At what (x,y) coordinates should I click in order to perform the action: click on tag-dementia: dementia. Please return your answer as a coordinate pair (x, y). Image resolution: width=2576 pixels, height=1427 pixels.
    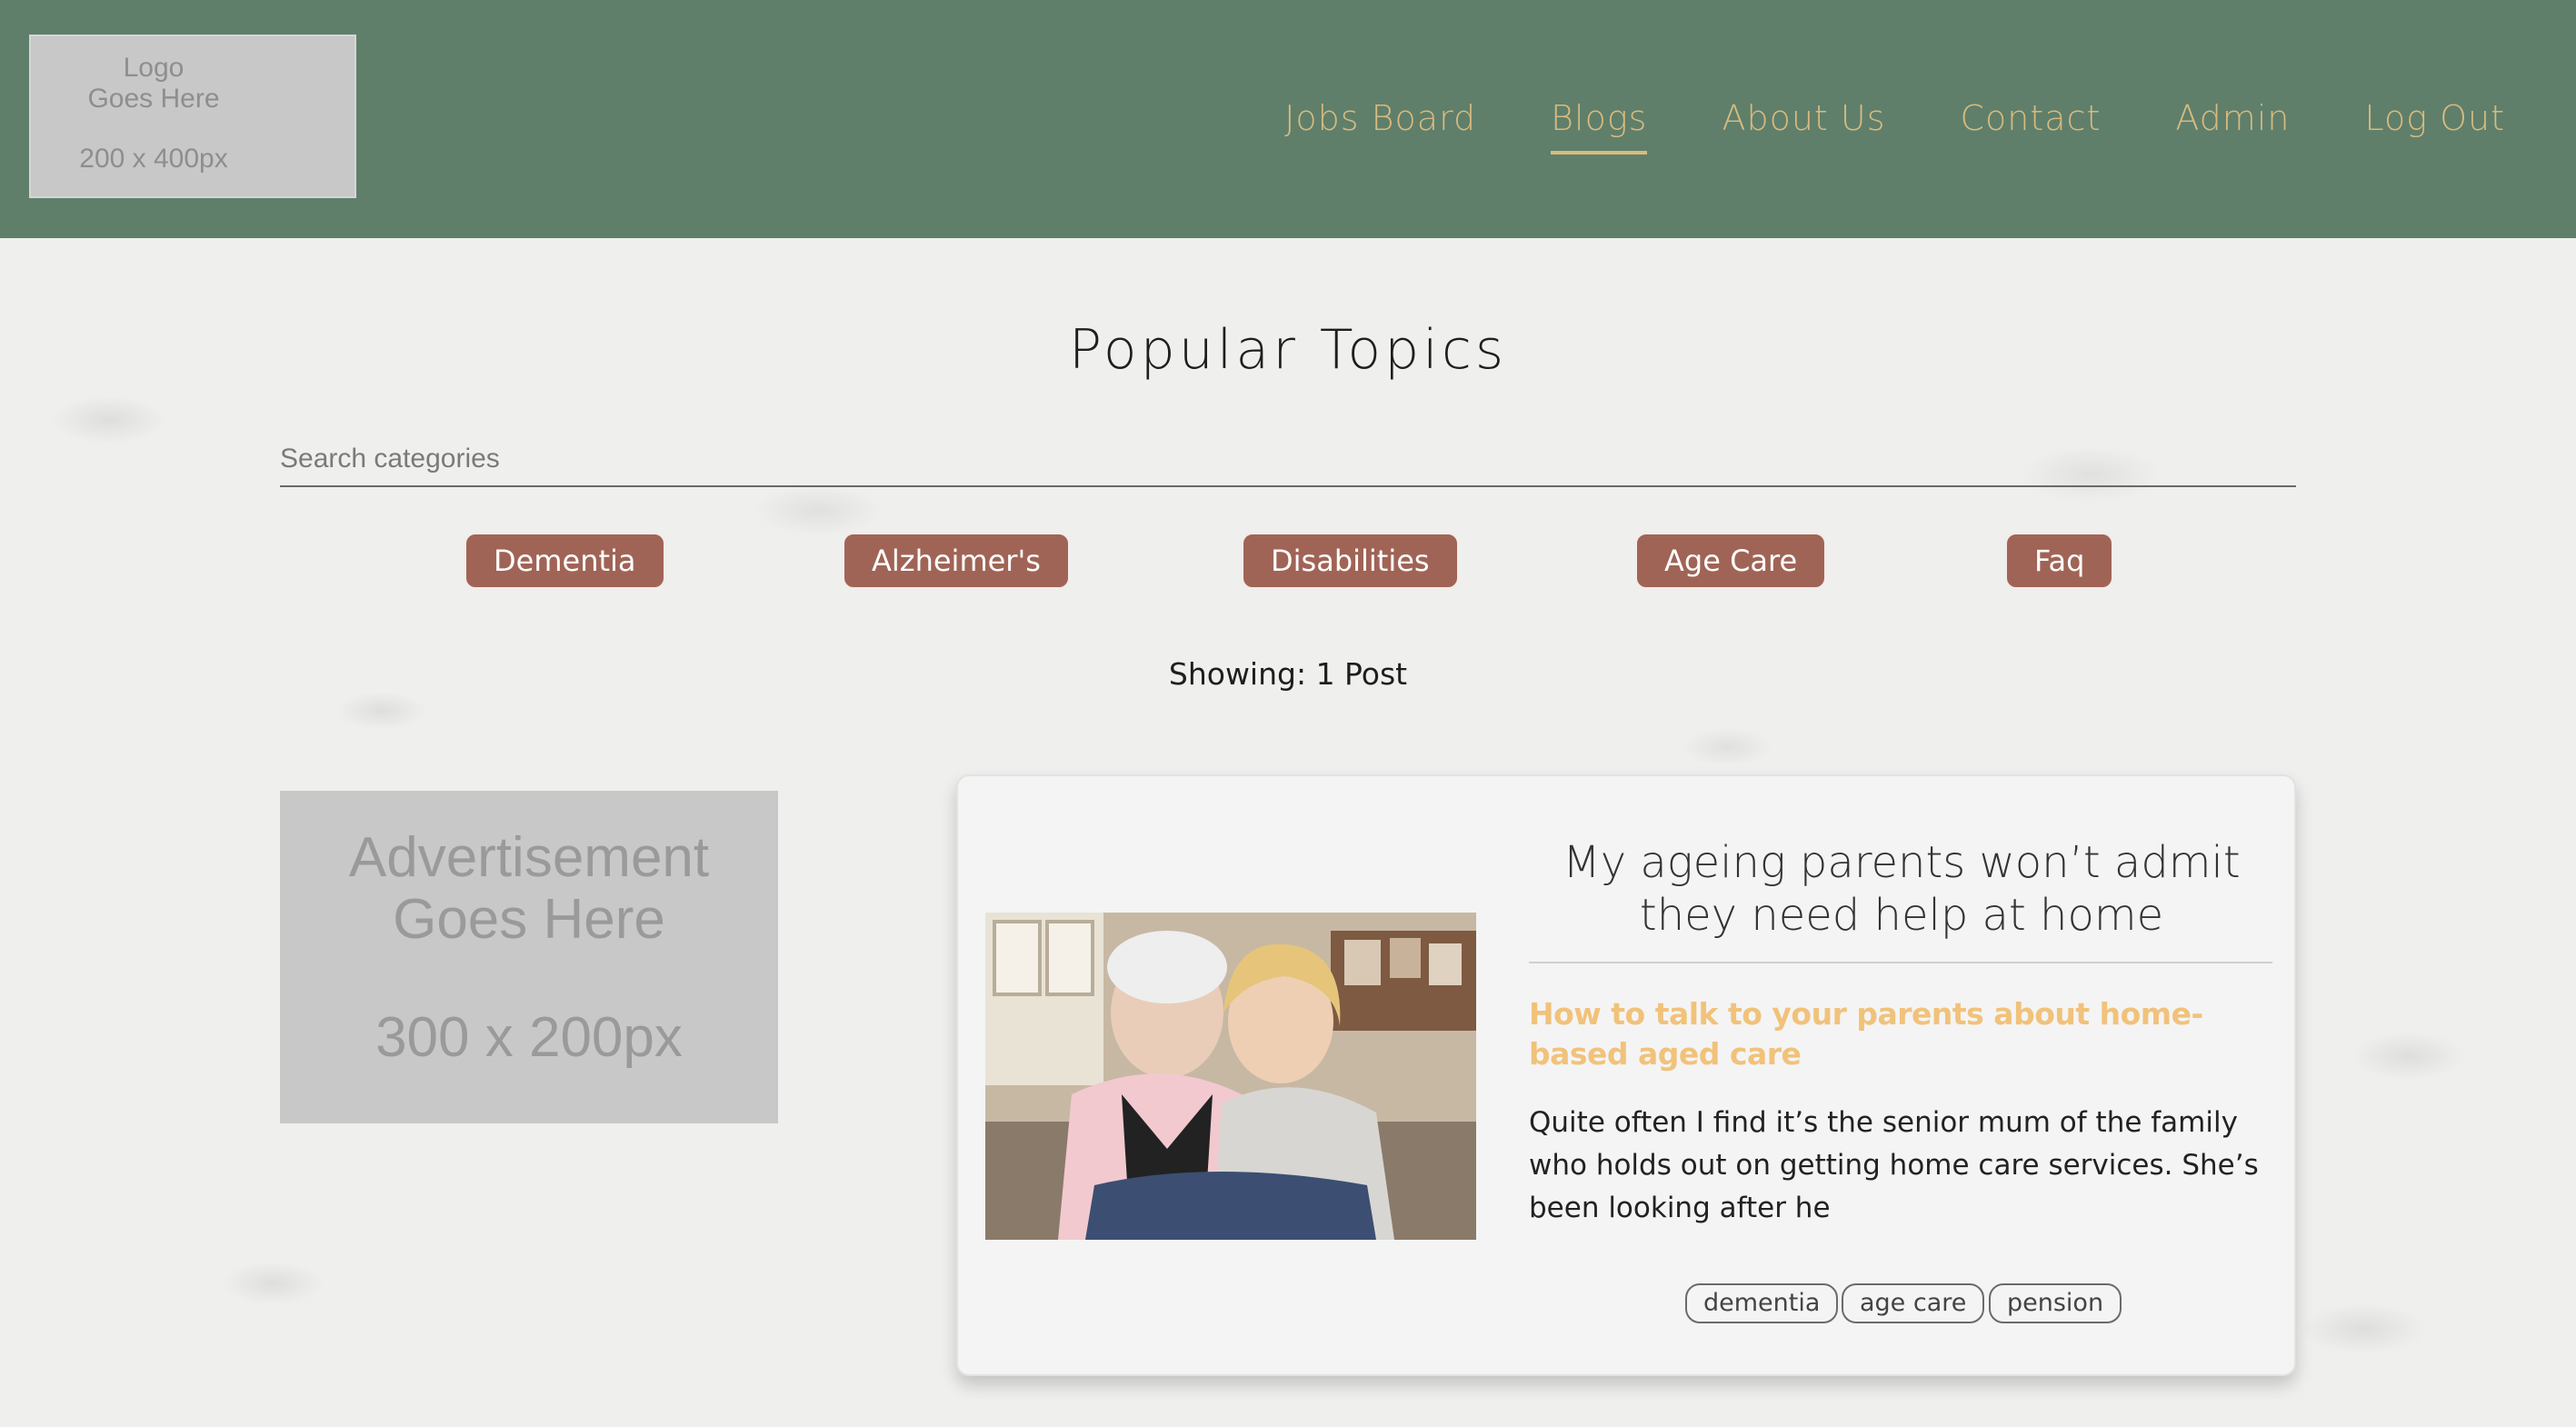
    Looking at the image, I should click on (1762, 1303).